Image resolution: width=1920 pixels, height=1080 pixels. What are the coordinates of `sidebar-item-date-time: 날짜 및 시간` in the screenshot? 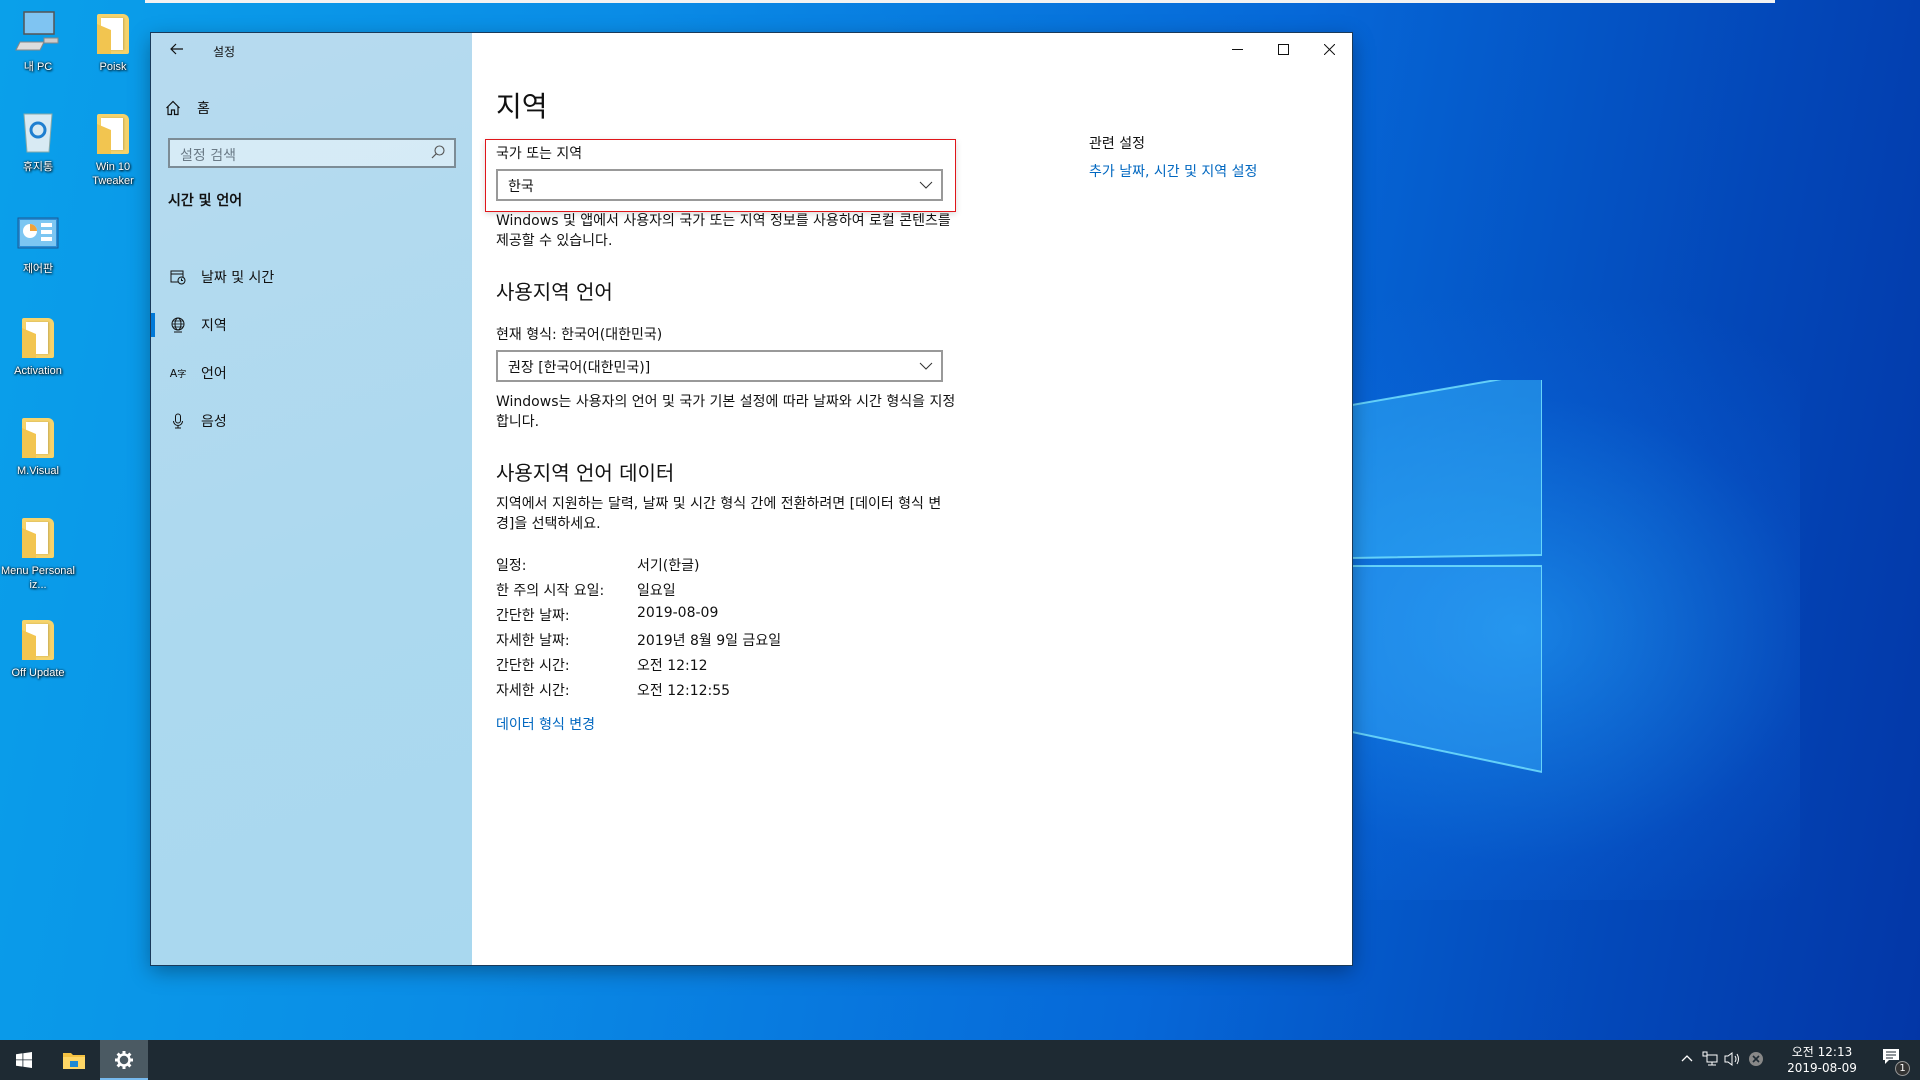 It's located at (311, 277).